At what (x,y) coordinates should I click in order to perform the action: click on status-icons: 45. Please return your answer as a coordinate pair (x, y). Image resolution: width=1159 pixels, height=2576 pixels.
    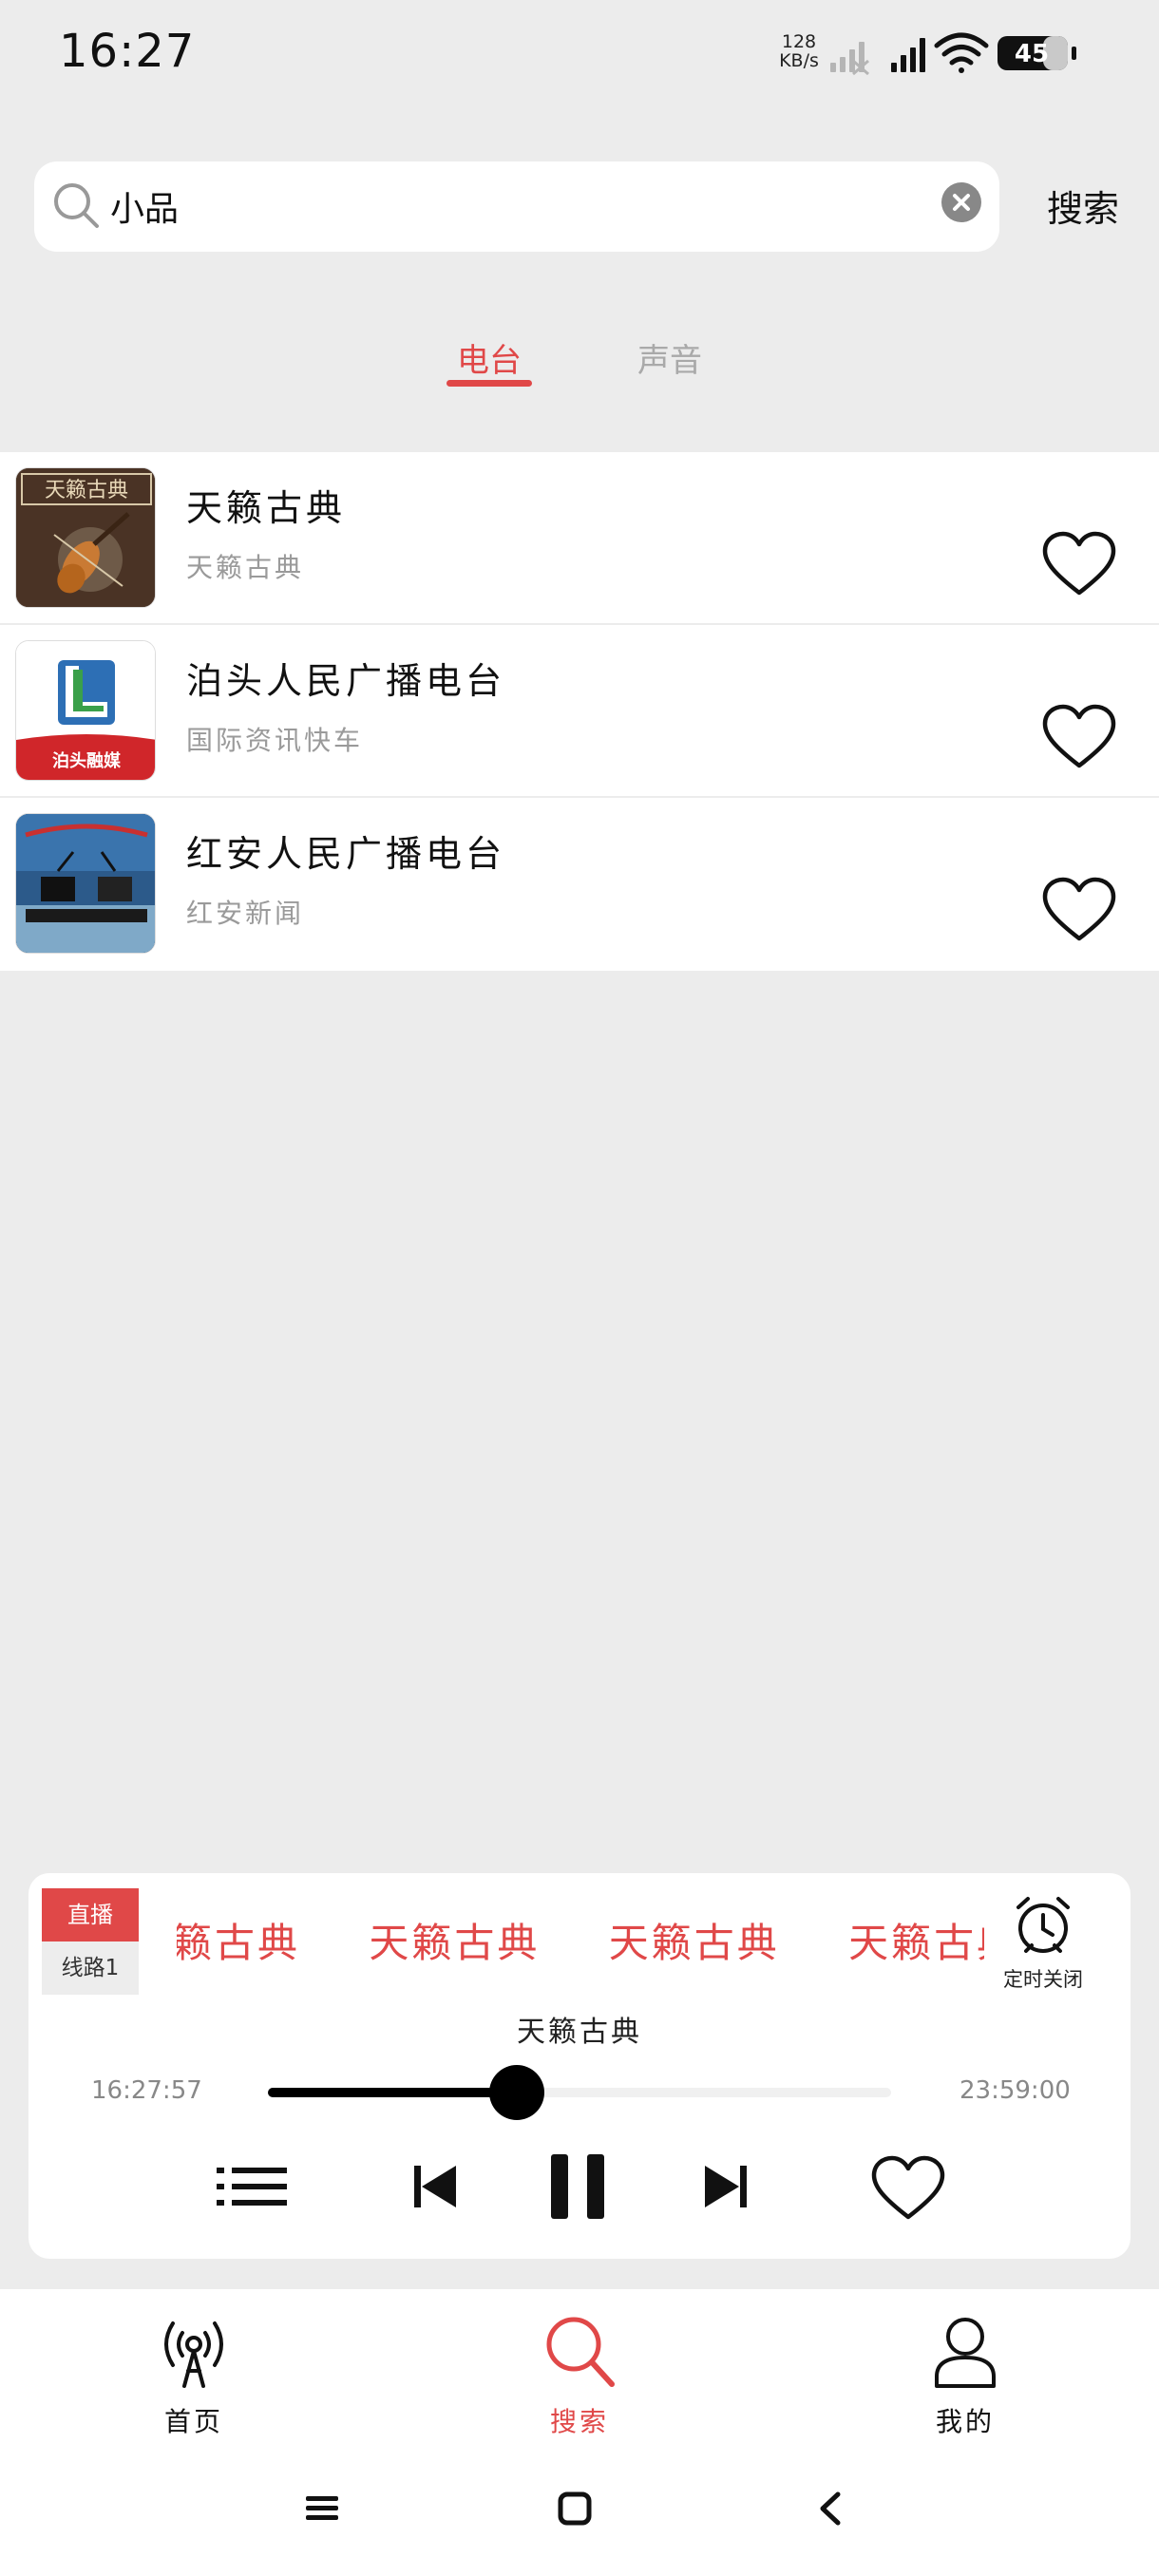
    Looking at the image, I should click on (953, 54).